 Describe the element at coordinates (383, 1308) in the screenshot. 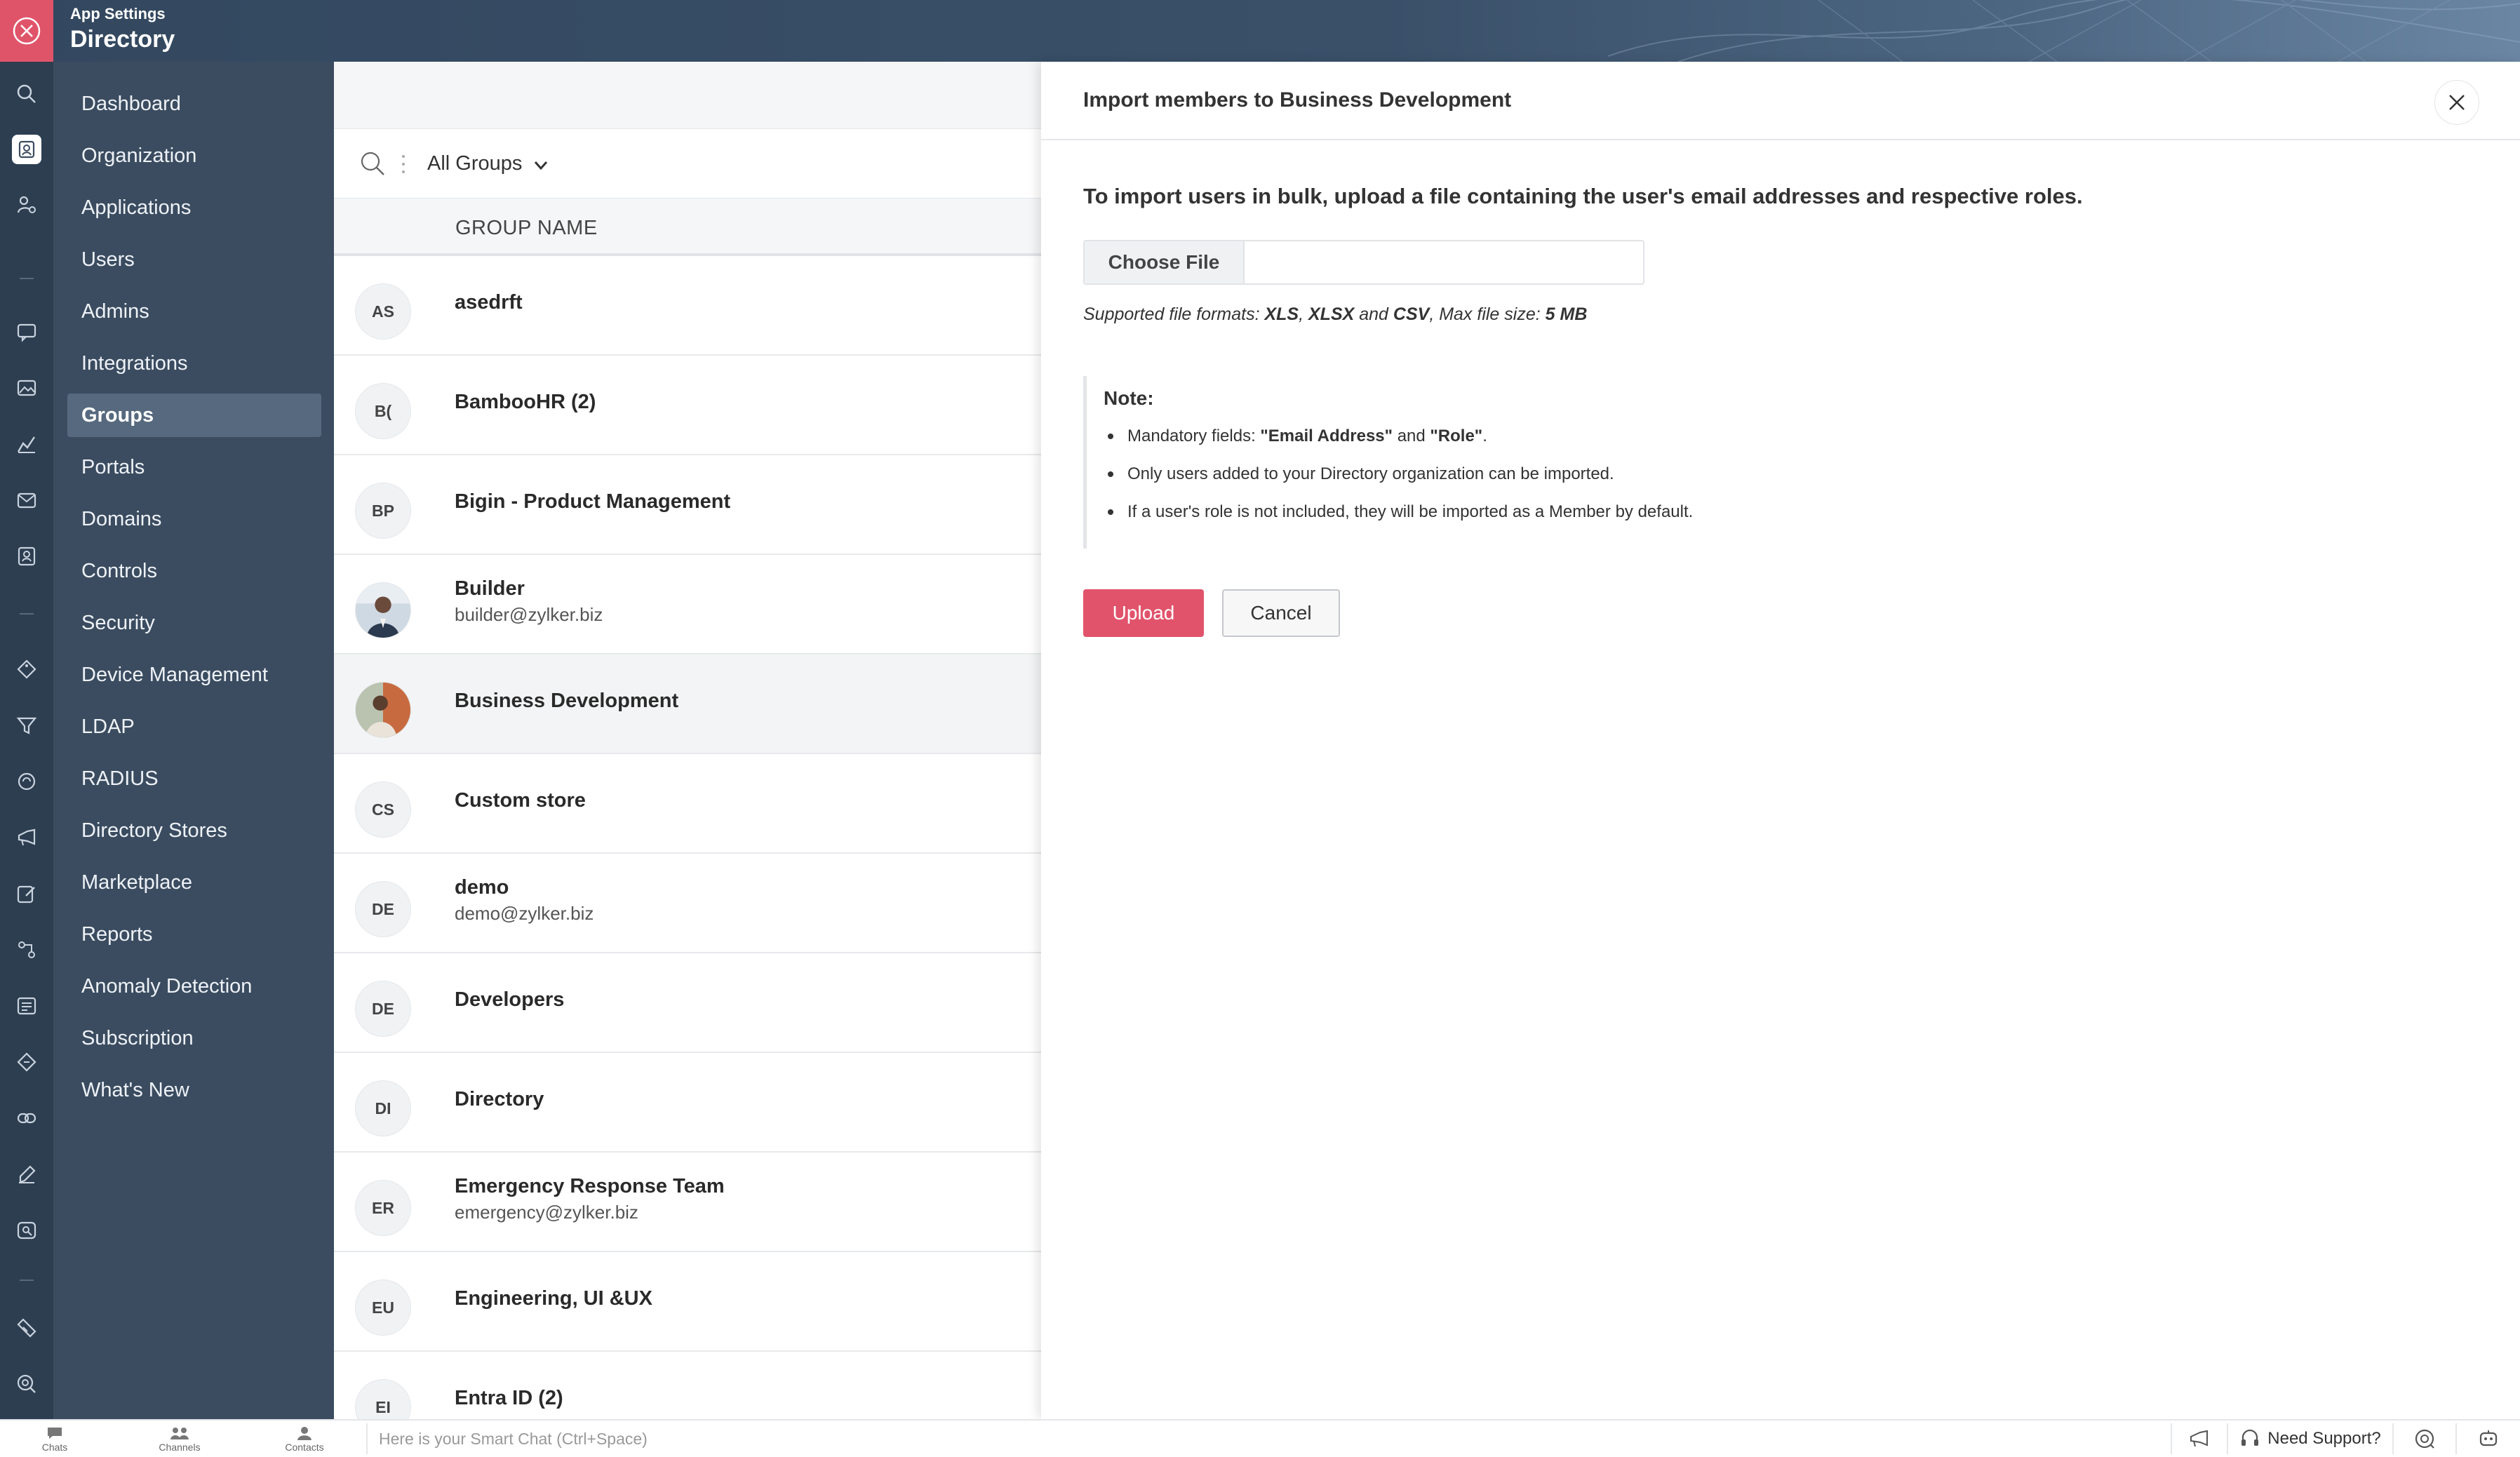

I see `avatar: EU` at that location.